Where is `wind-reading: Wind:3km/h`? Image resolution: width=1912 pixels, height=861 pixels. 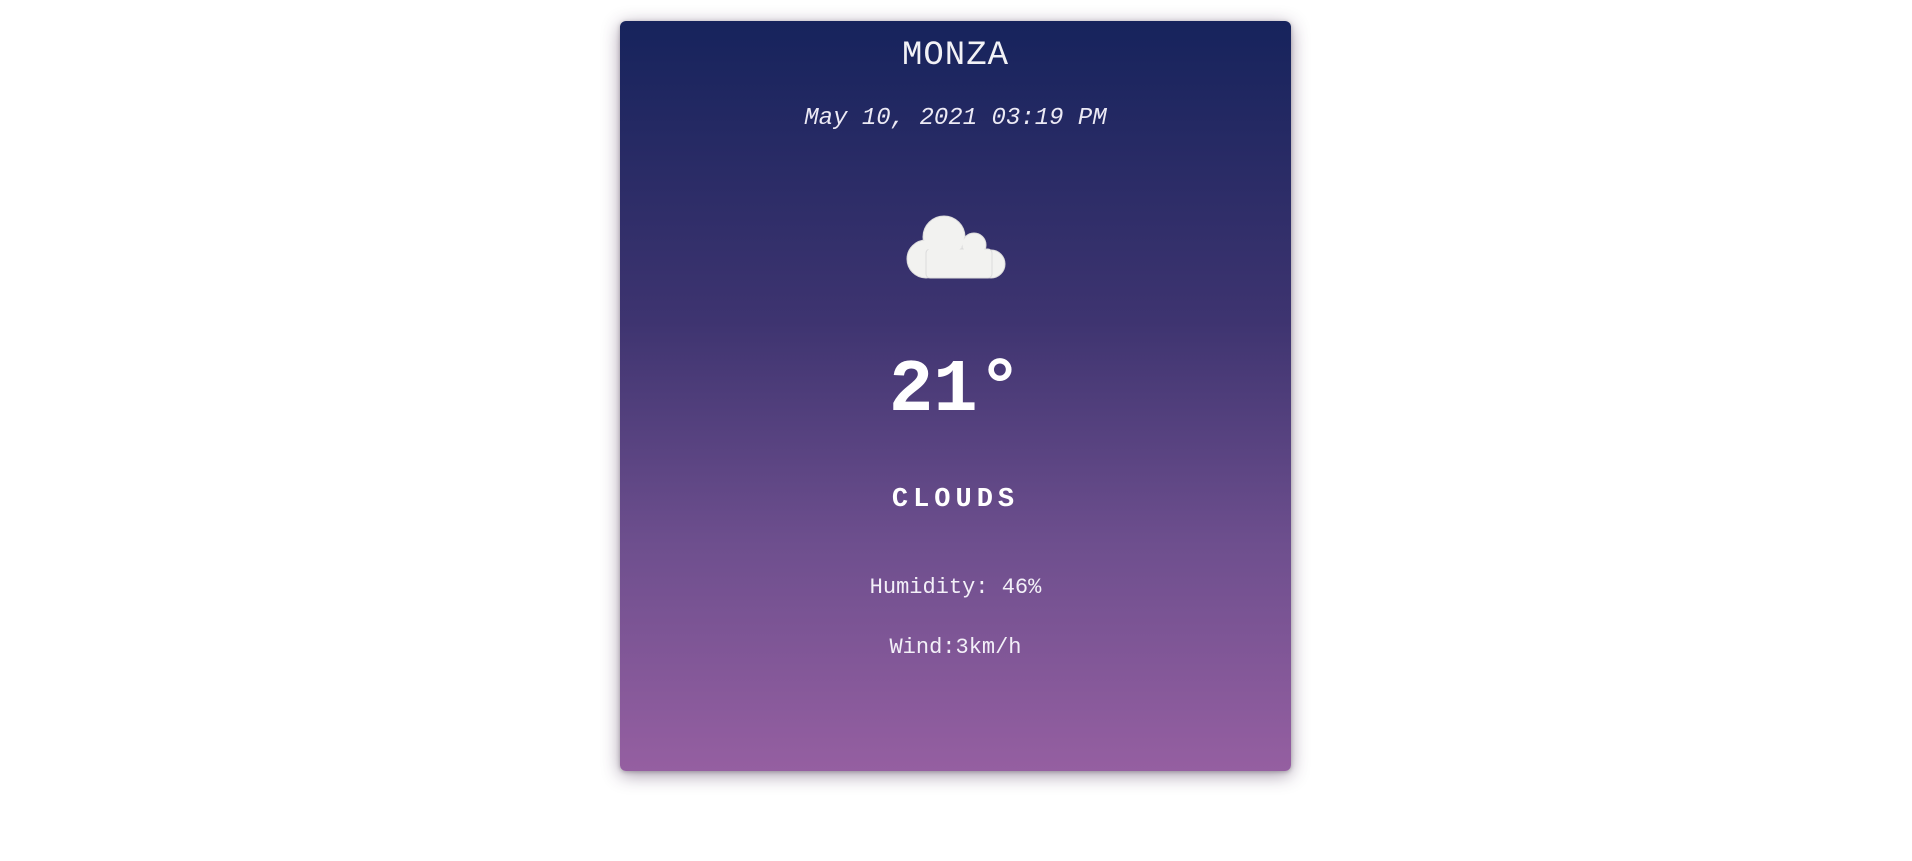
wind-reading: Wind:3km/h is located at coordinates (955, 647).